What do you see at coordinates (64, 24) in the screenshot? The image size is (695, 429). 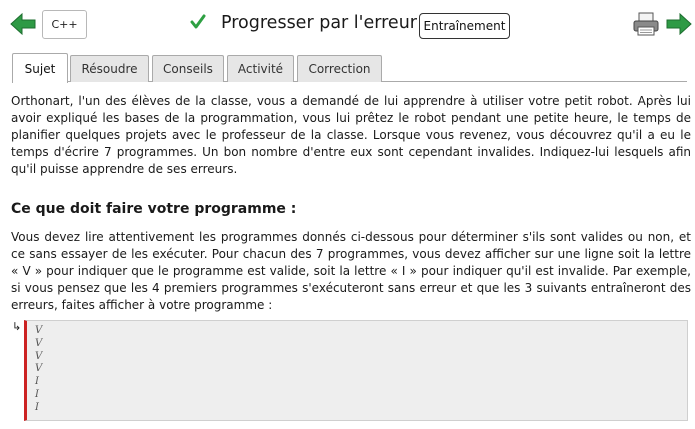 I see `language-selector: C++` at bounding box center [64, 24].